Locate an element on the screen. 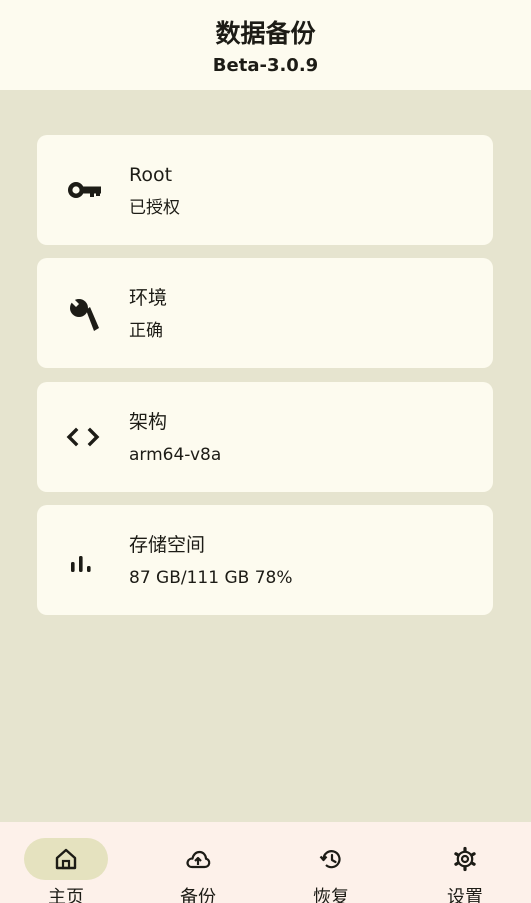 This screenshot has width=531, height=903. top-app-bar: 数据备份 Beta-3.0.9 is located at coordinates (265, 45).